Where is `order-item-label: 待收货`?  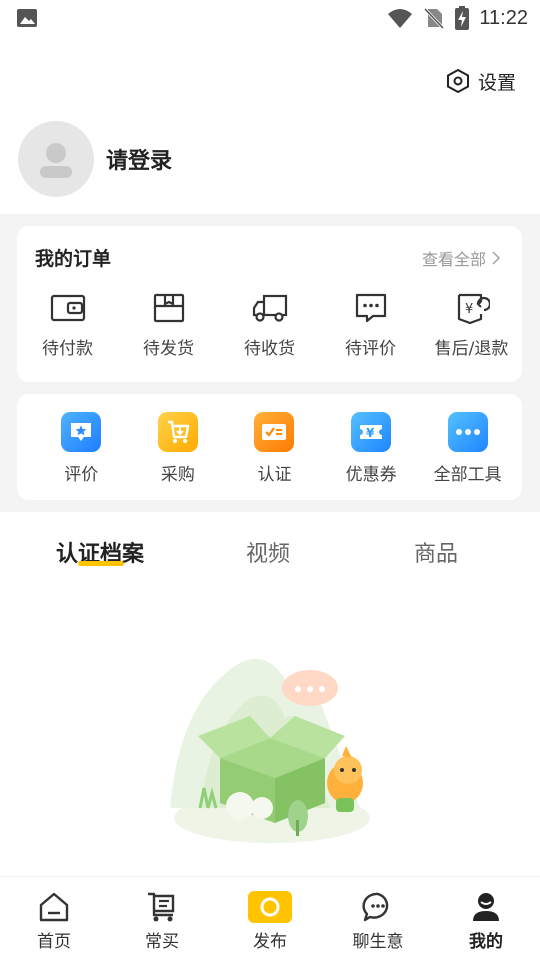
order-item-label: 待收货 is located at coordinates (269, 349).